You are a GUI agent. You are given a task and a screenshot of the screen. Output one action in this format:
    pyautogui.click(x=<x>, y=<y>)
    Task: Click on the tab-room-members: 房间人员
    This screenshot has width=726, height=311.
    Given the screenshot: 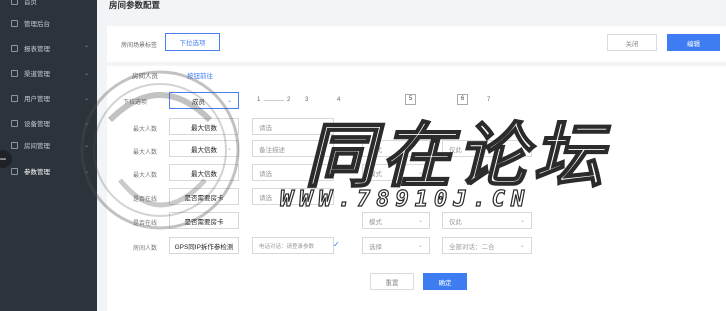 What is the action you would take?
    pyautogui.click(x=145, y=75)
    